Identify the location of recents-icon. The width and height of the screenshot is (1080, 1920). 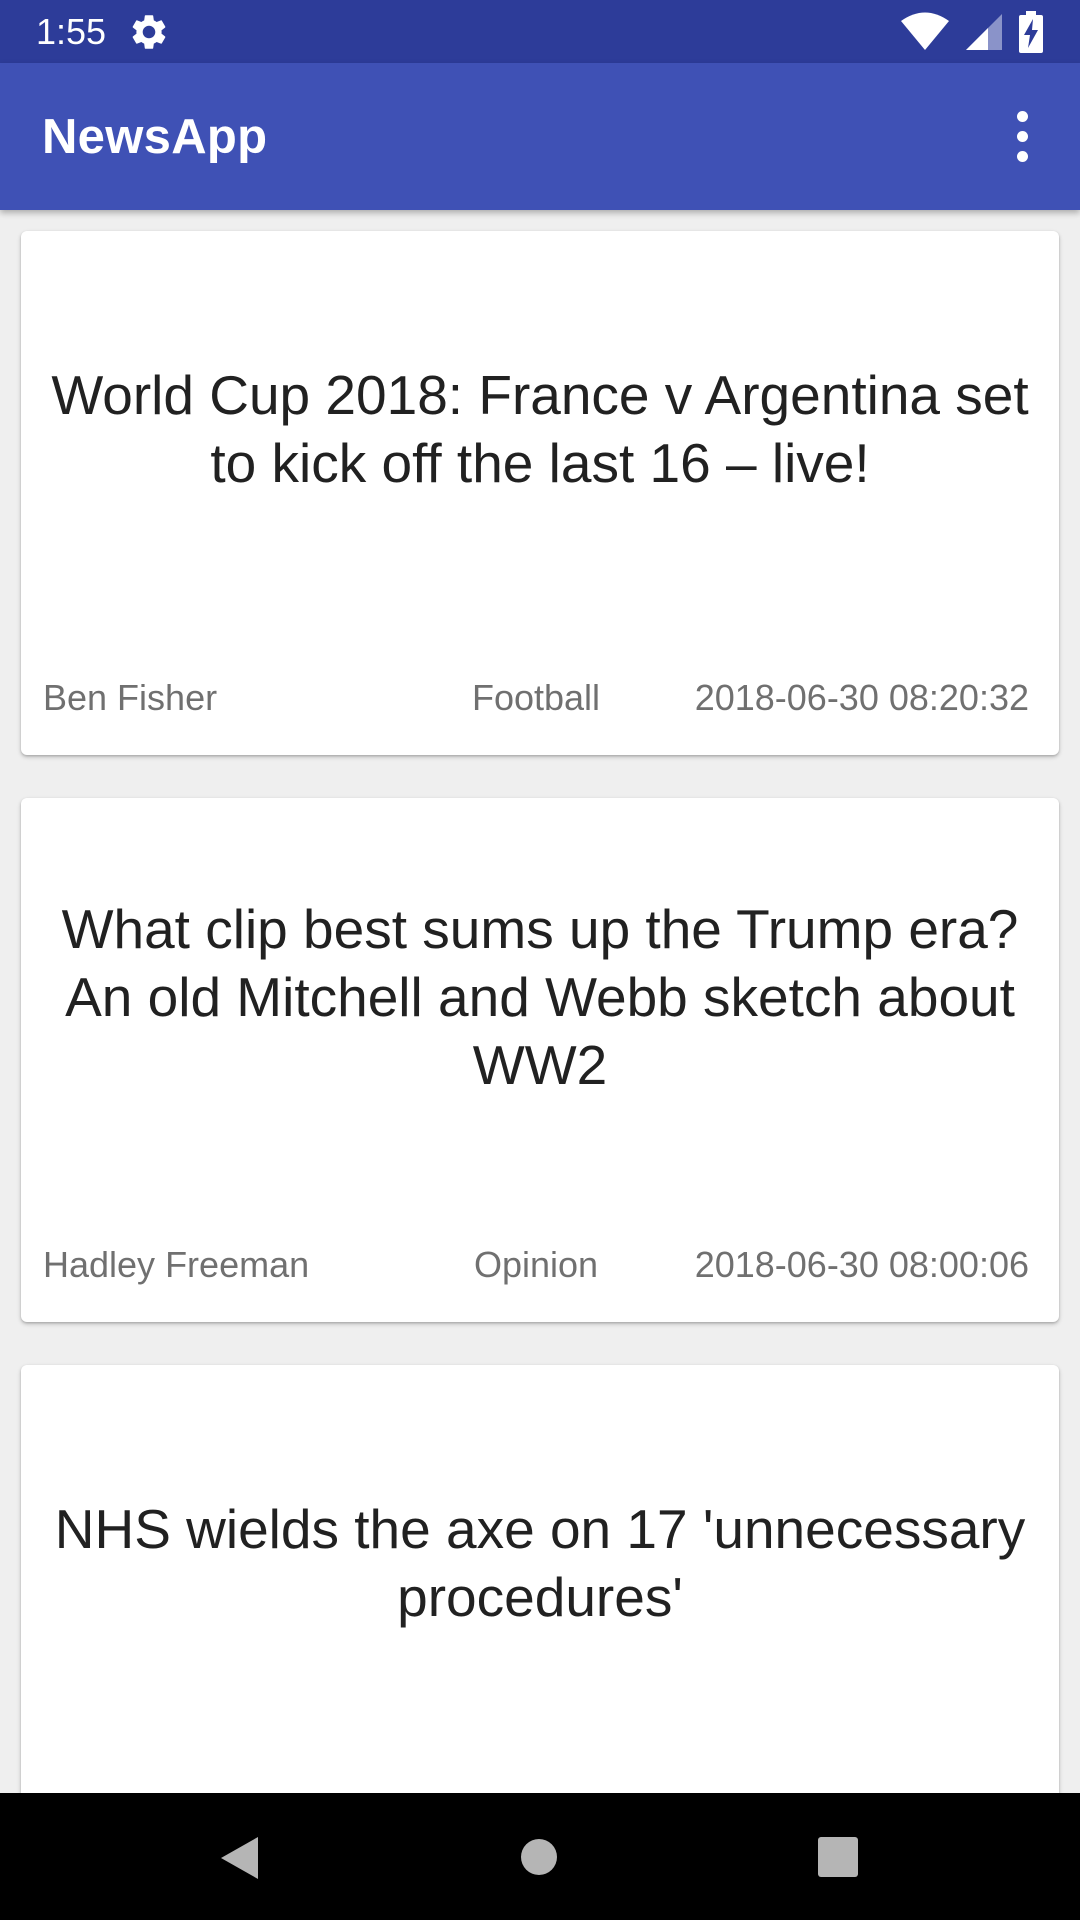
(838, 1857).